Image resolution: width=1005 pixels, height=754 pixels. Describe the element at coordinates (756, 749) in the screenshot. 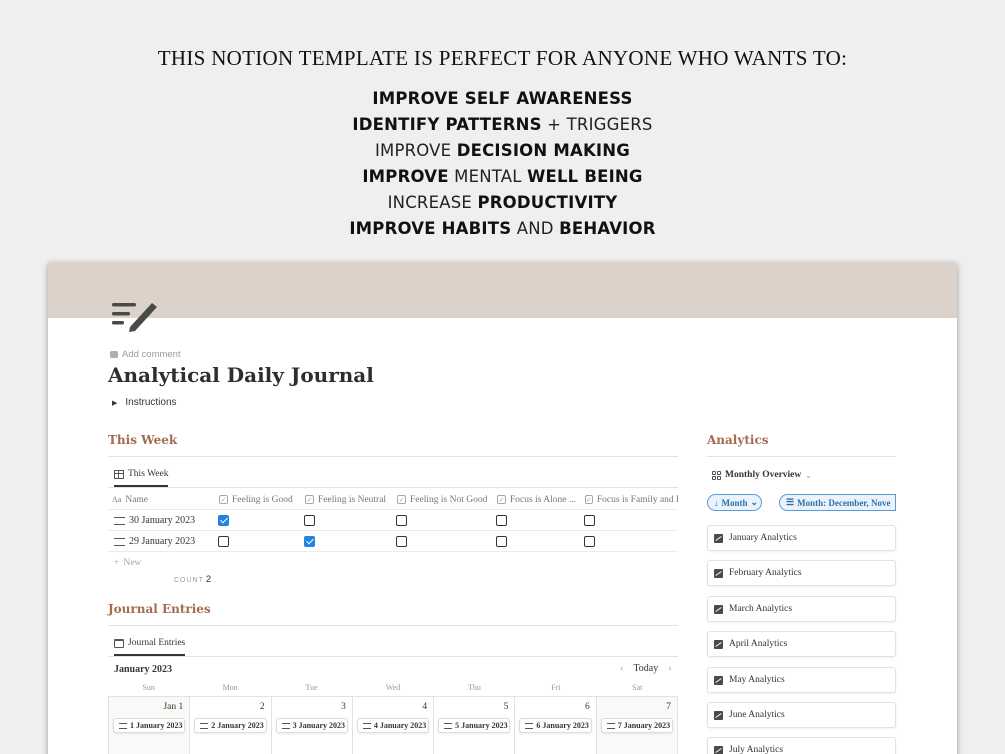

I see `card-title: July Analytics` at that location.